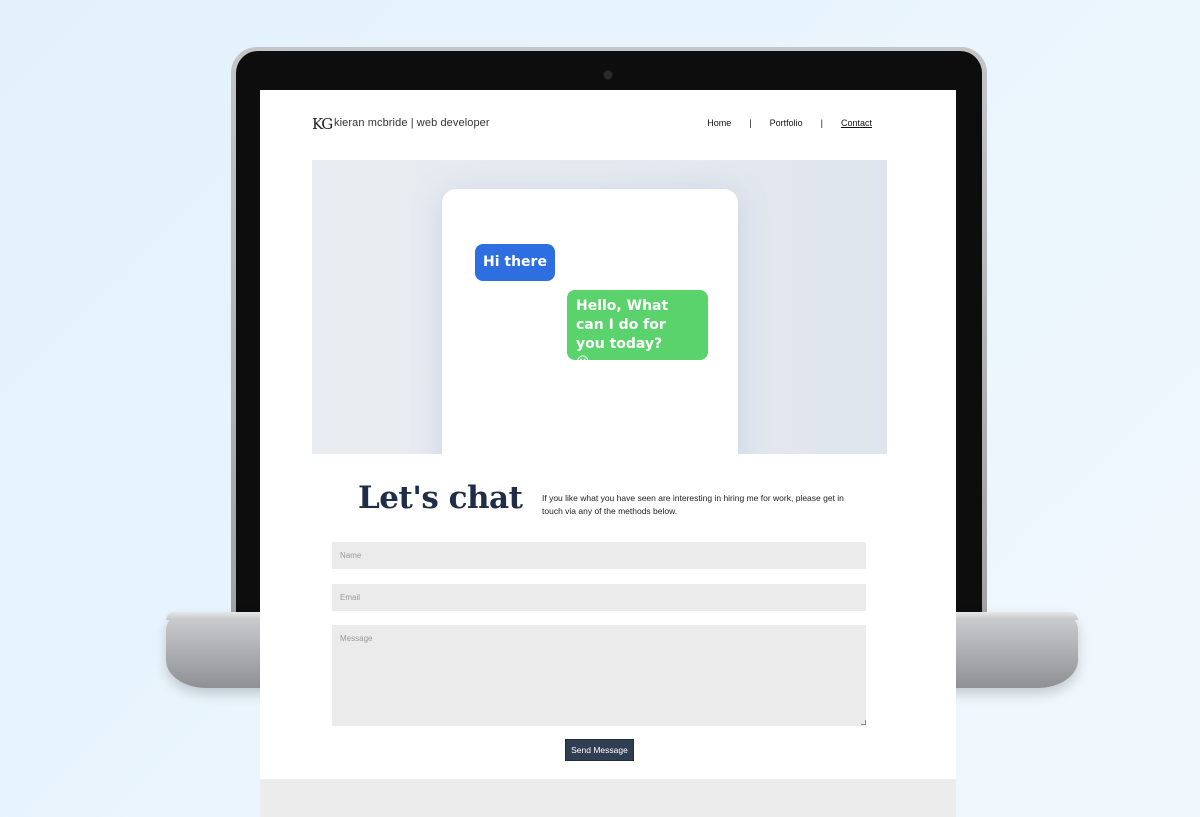 The image size is (1200, 817). I want to click on webcam-icon, so click(608, 75).